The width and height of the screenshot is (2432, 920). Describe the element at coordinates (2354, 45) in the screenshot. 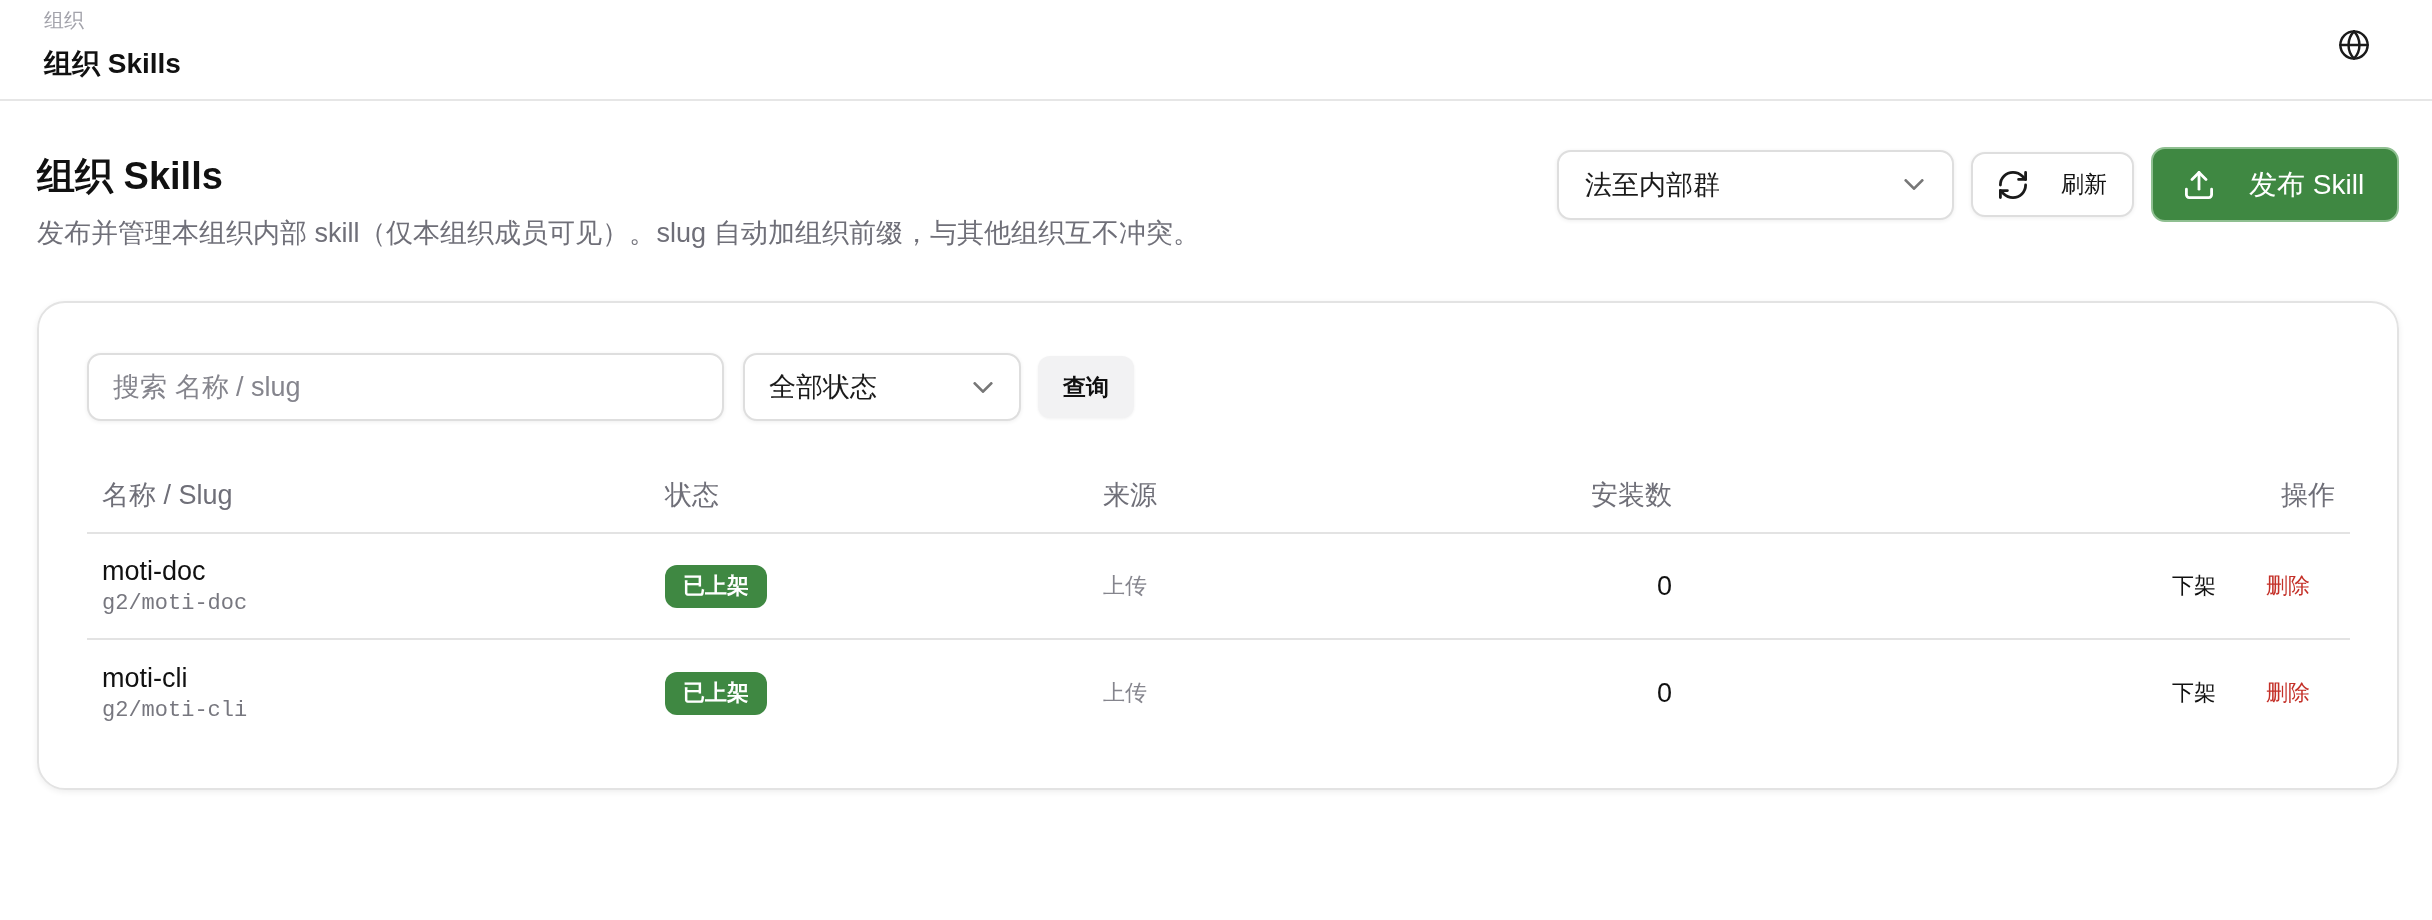

I see `globe-icon` at that location.